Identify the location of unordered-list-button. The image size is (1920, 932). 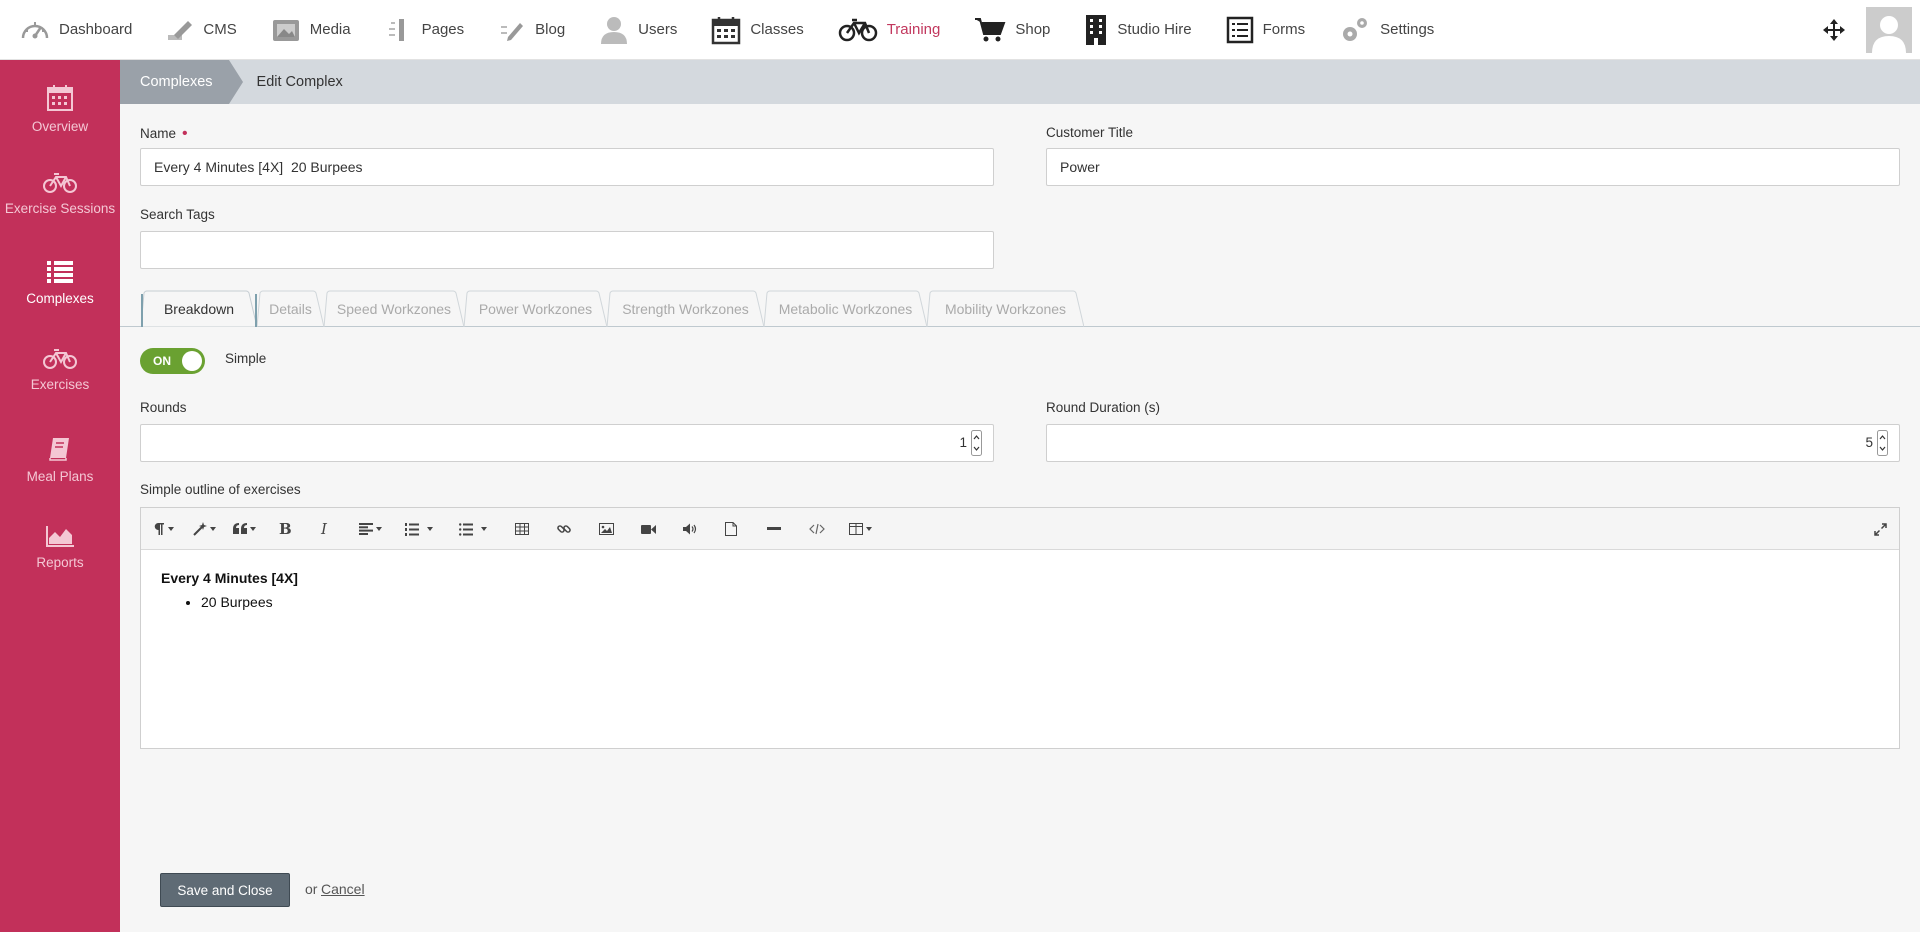
(473, 529).